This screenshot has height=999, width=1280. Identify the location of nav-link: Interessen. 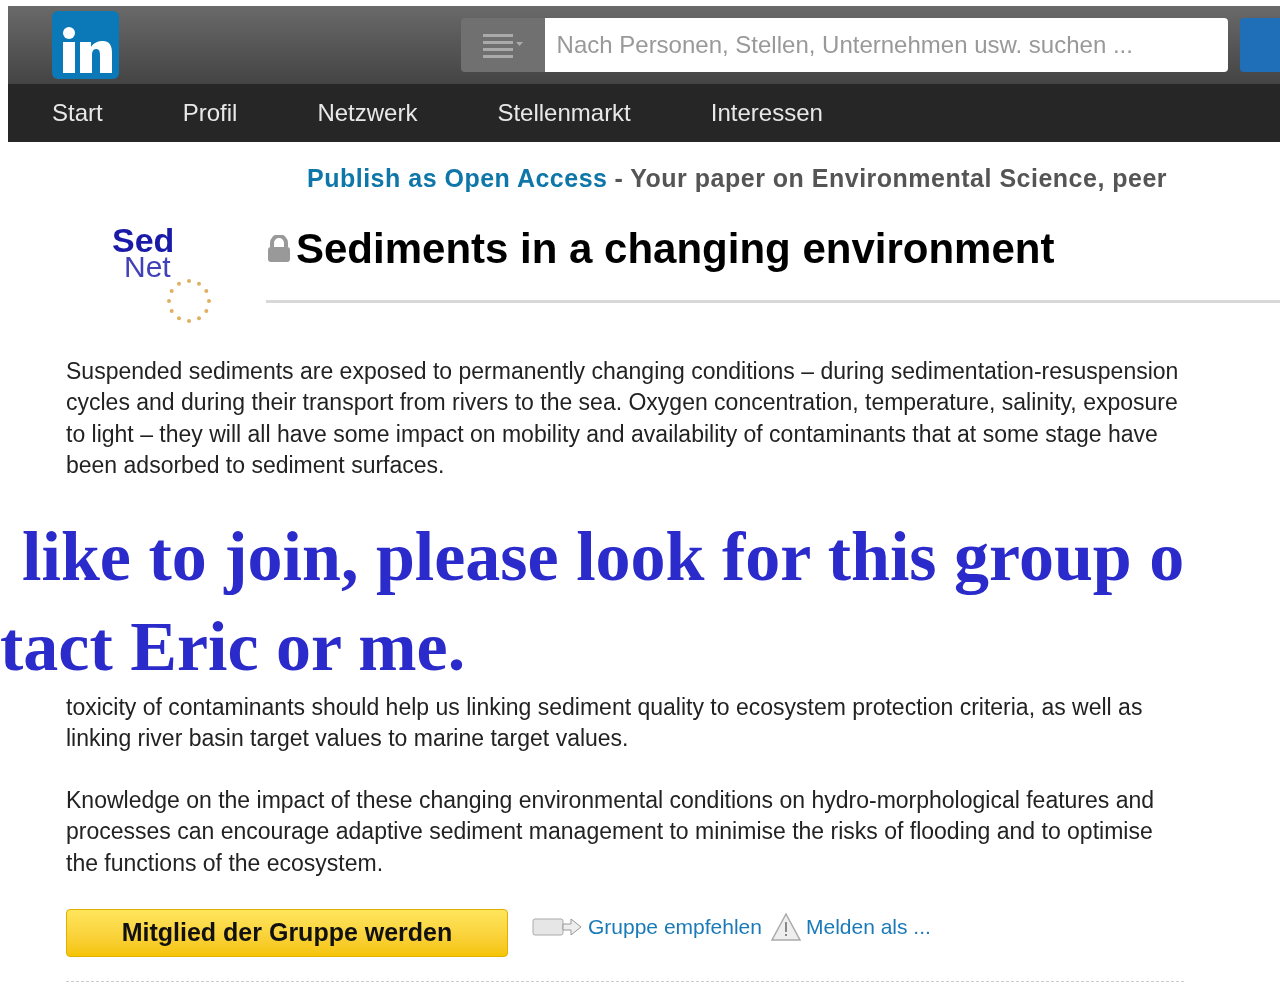
(766, 113).